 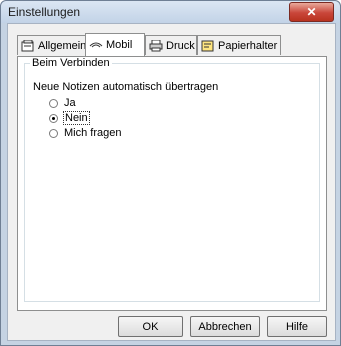 What do you see at coordinates (170, 12) in the screenshot?
I see `title-bar: Einstellungen ✕` at bounding box center [170, 12].